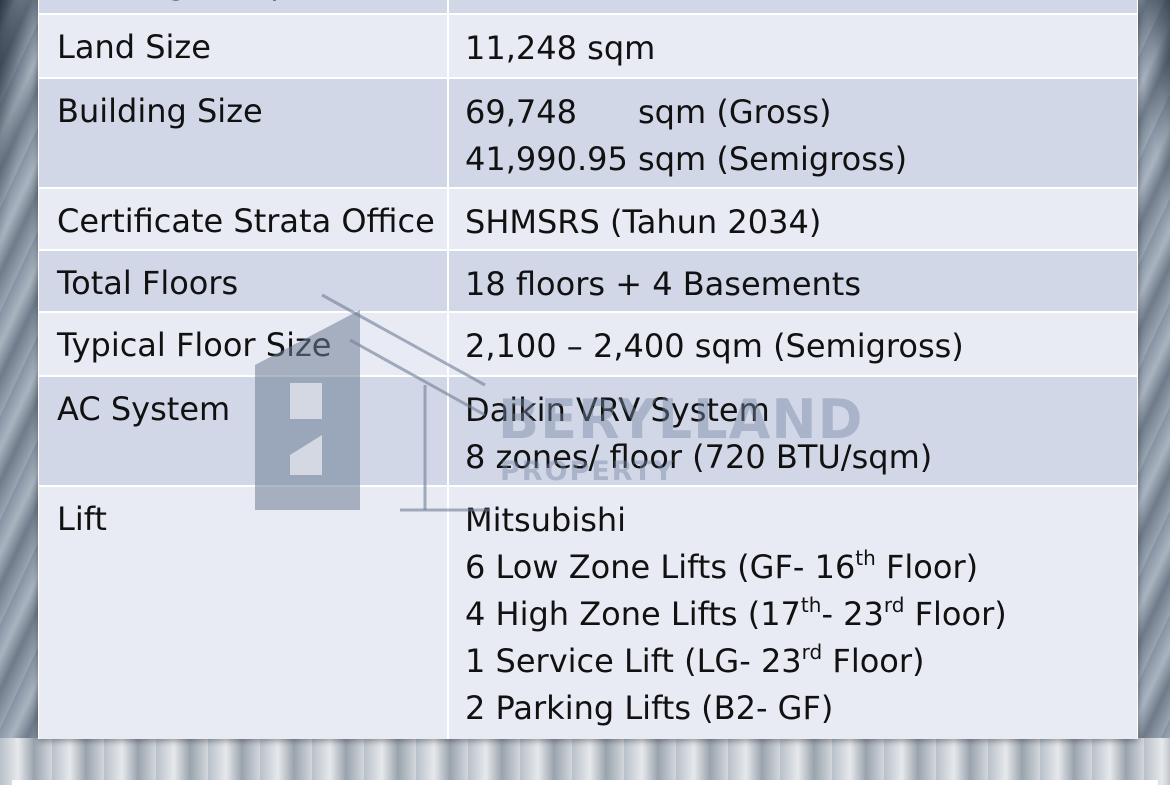 The width and height of the screenshot is (1170, 785). I want to click on row-label: Land Size, so click(244, 46).